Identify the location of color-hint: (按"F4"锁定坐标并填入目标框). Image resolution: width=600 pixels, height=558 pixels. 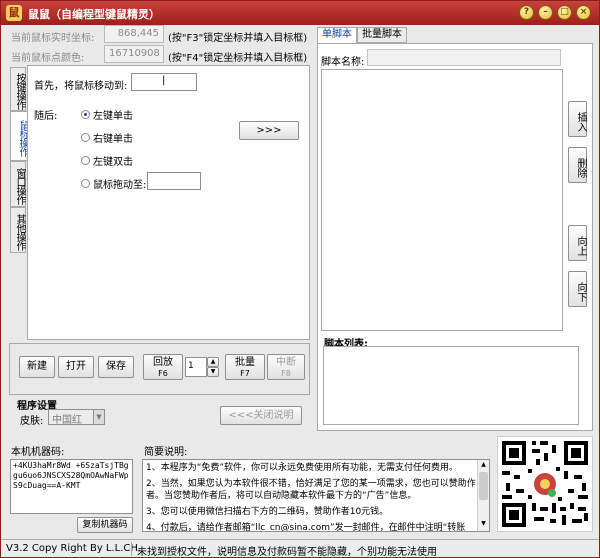
(238, 58).